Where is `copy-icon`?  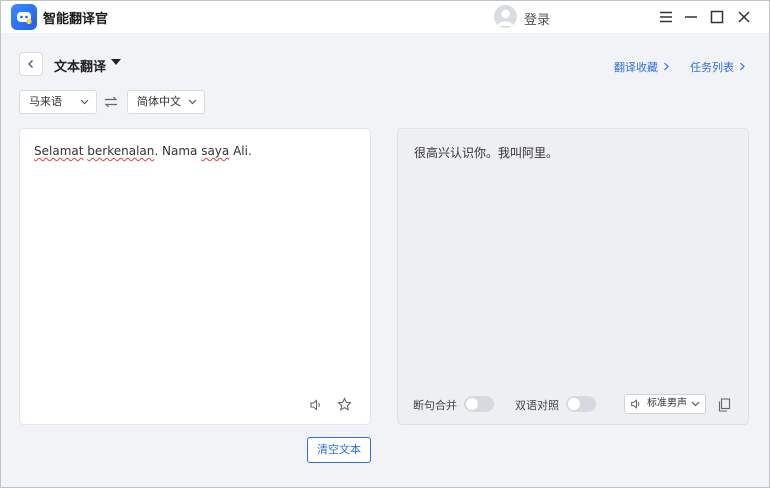 copy-icon is located at coordinates (724, 405).